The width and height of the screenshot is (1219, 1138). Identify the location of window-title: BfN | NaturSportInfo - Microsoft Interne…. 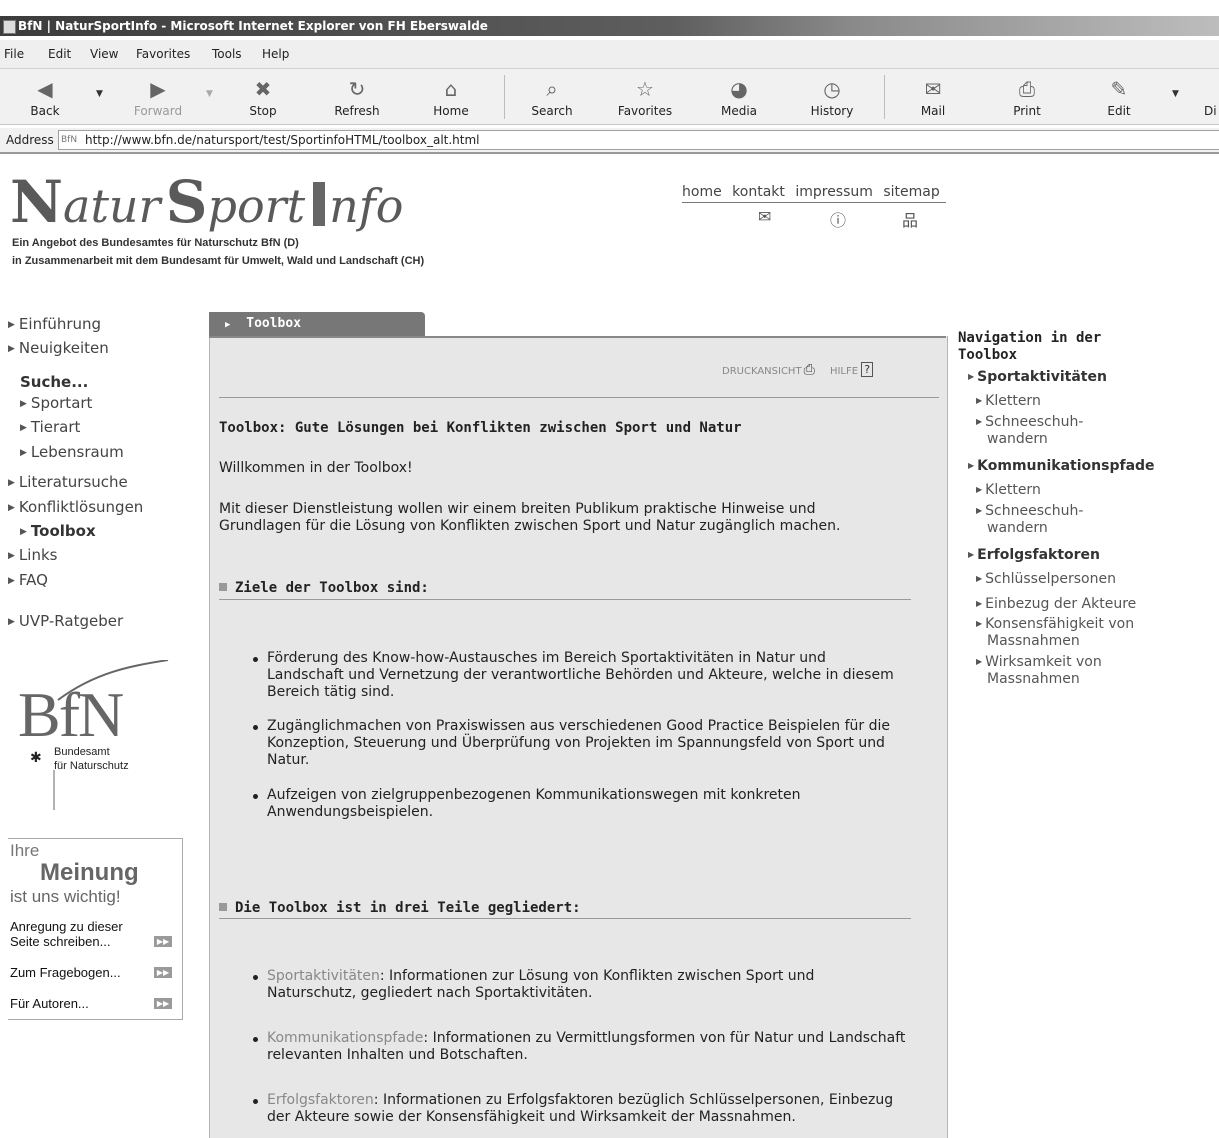
(253, 26).